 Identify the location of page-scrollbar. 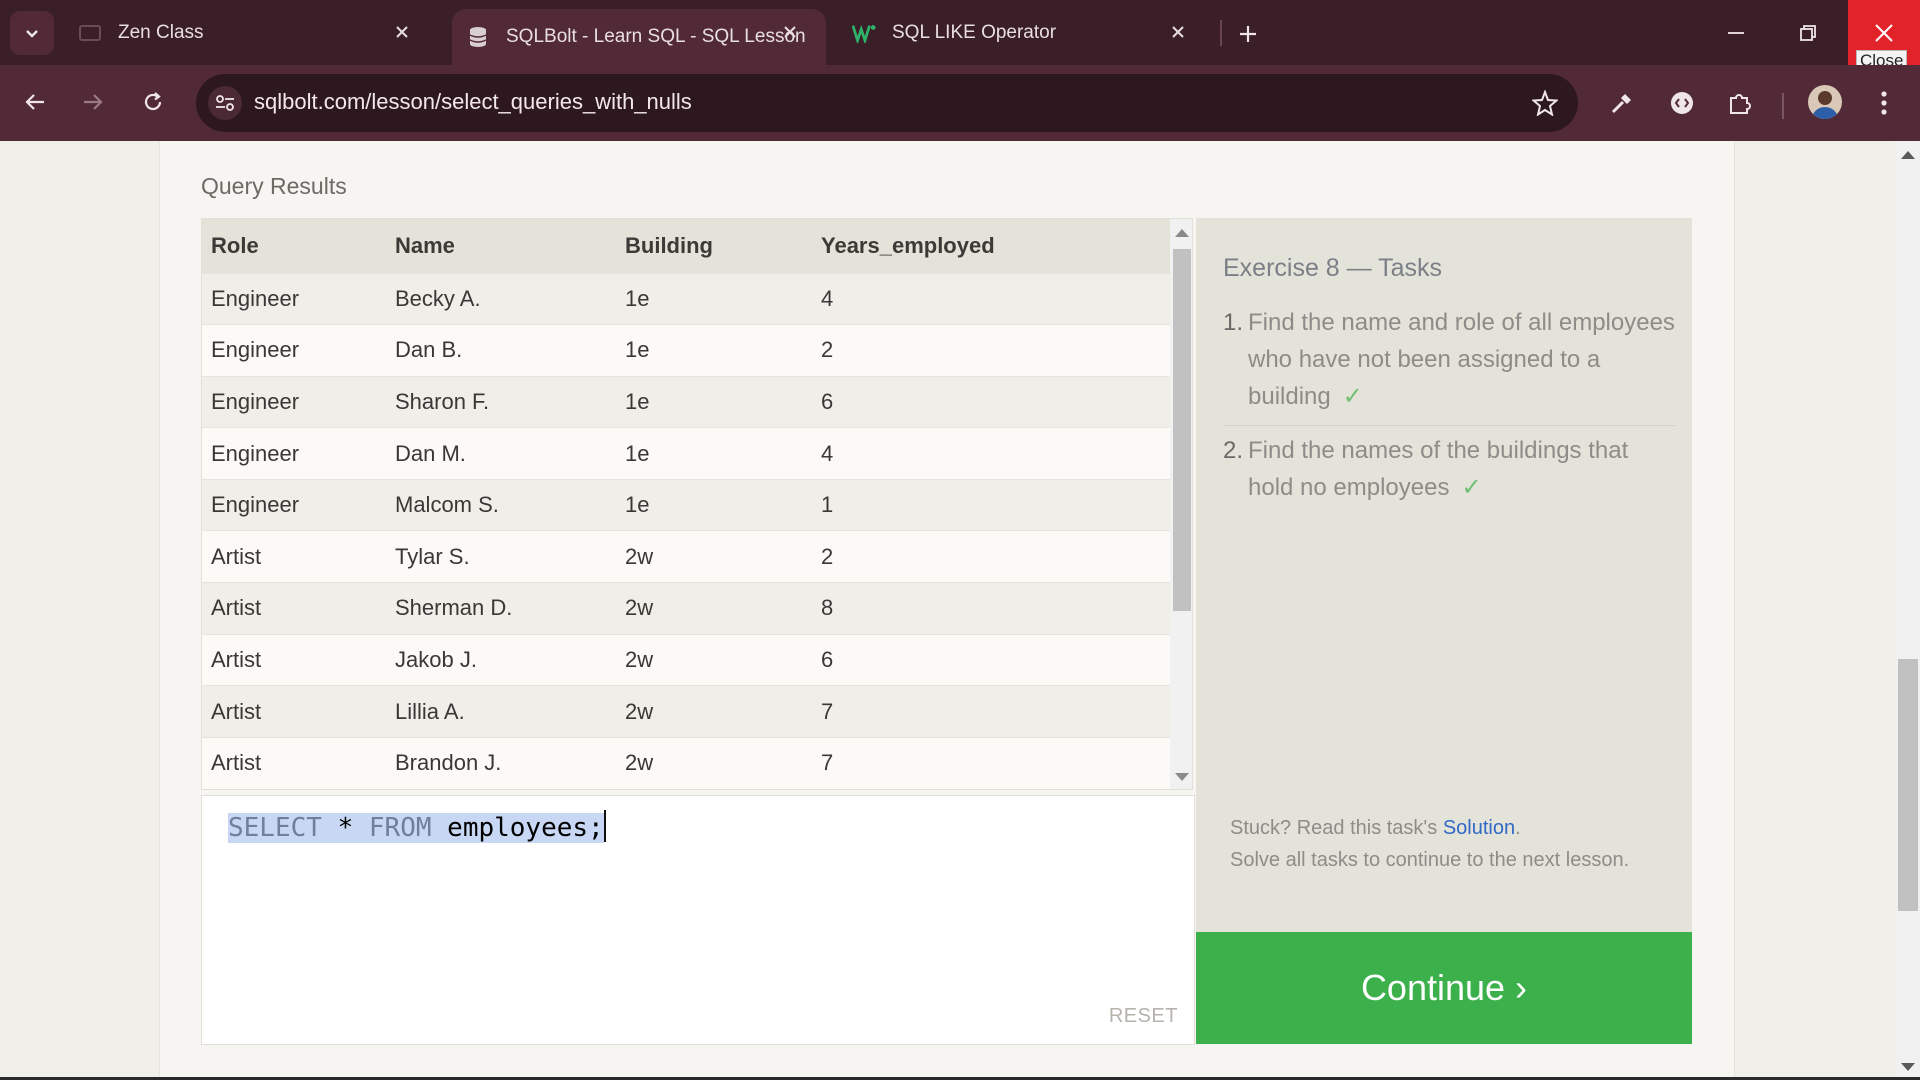
(1907, 609).